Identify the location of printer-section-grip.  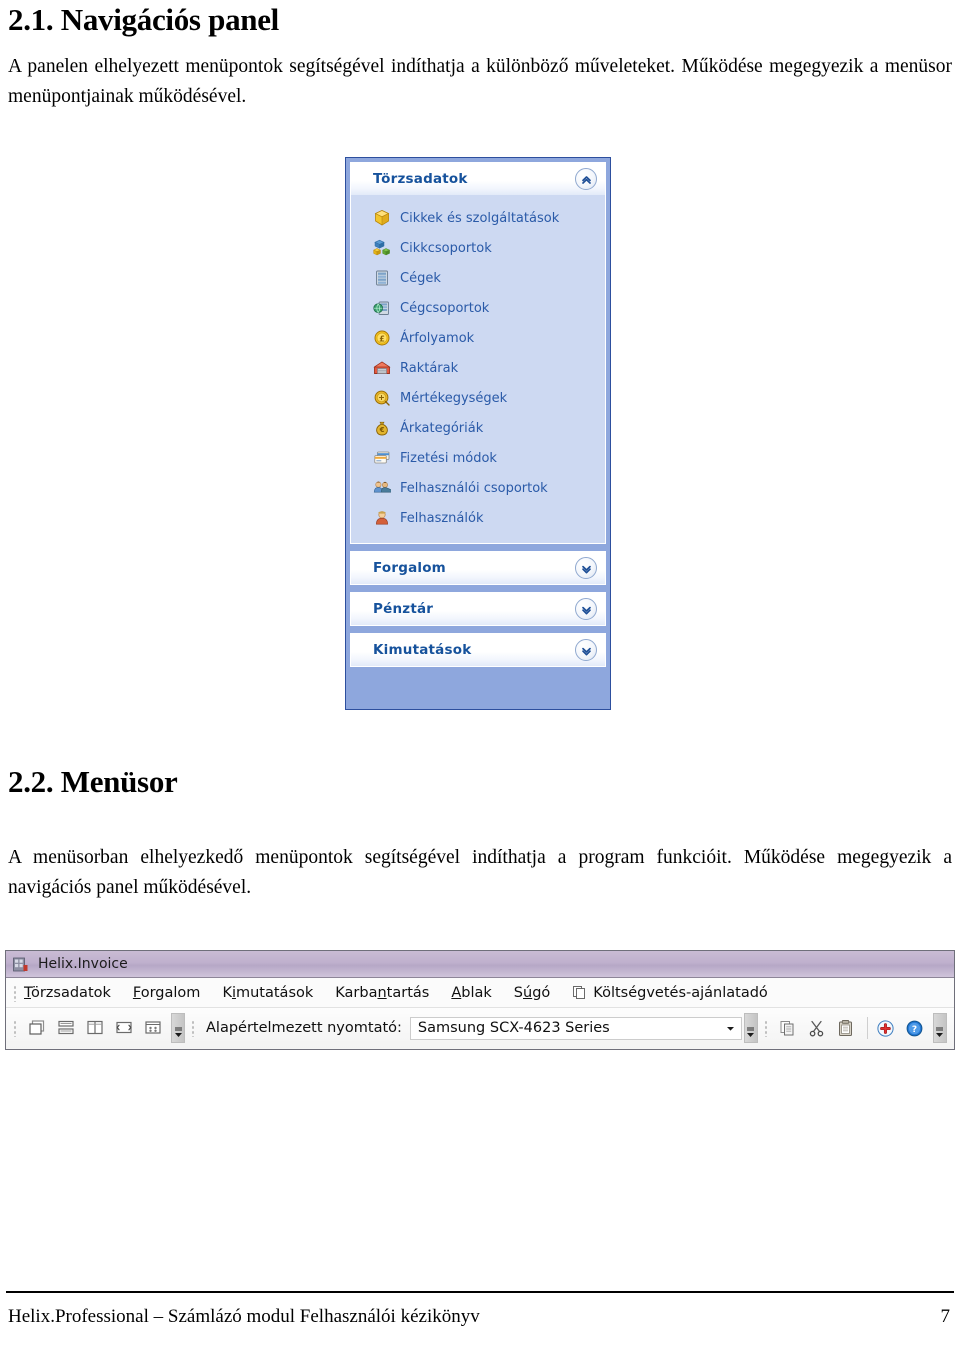
(193, 1028).